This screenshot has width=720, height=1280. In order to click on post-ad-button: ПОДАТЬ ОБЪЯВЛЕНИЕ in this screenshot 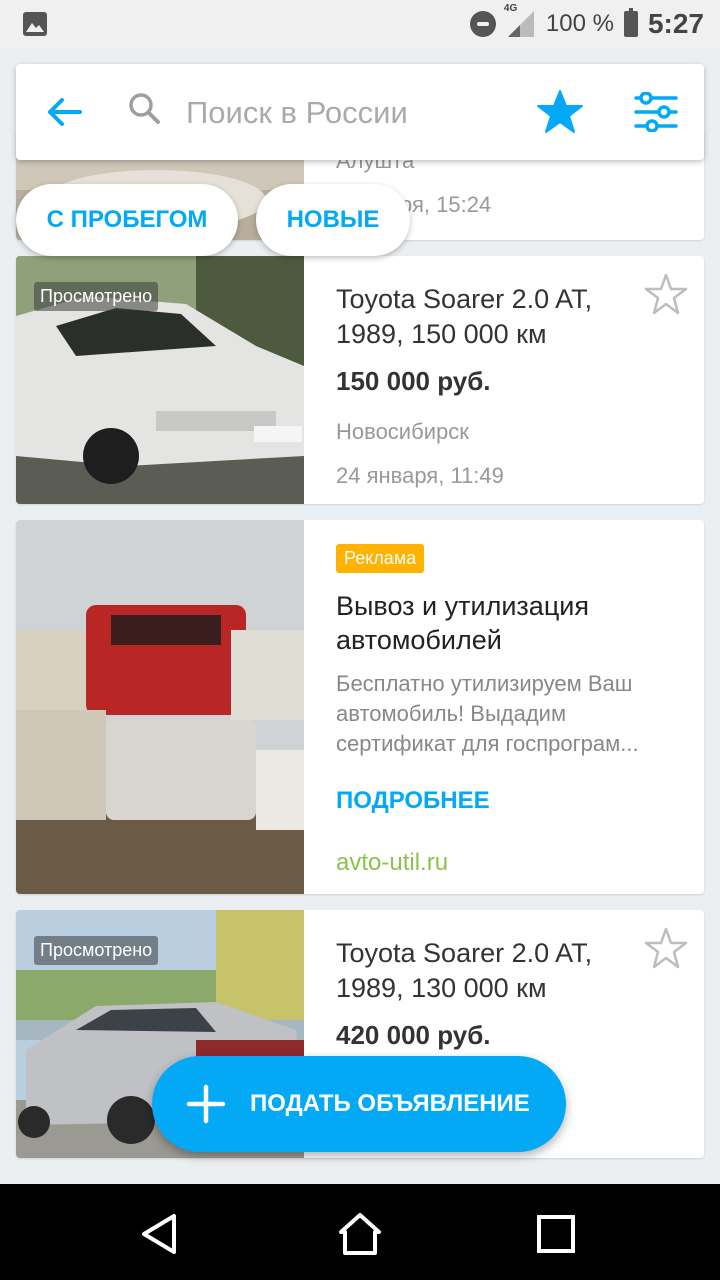, I will do `click(359, 1104)`.